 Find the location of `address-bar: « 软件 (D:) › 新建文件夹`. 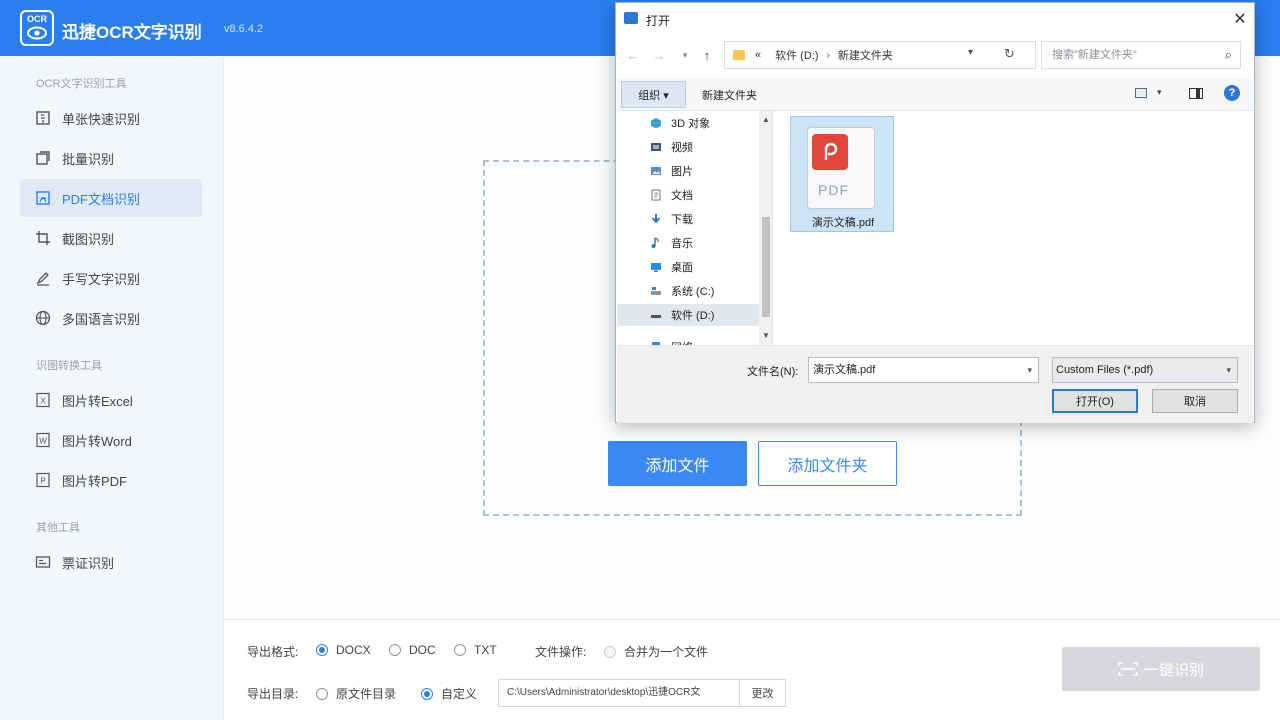

address-bar: « 软件 (D:) › 新建文件夹 is located at coordinates (880, 55).